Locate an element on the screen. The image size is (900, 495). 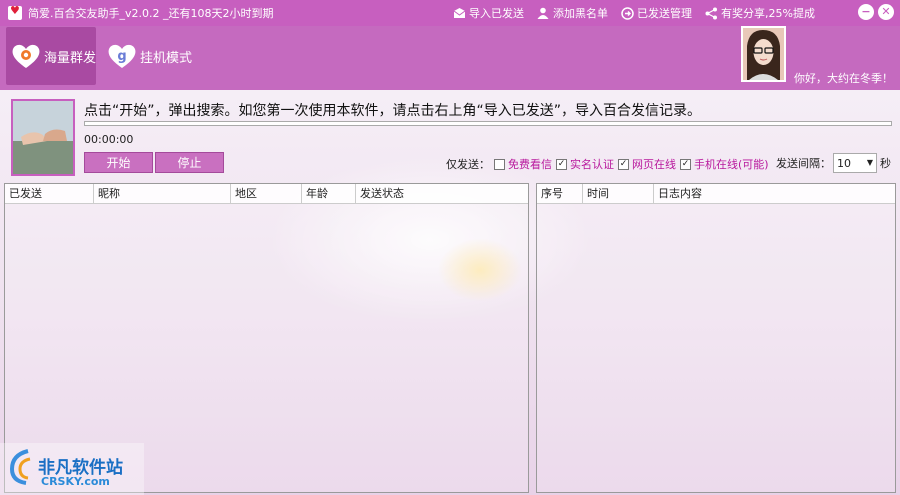
import-sent-label: 导入已发送 is located at coordinates (496, 13).